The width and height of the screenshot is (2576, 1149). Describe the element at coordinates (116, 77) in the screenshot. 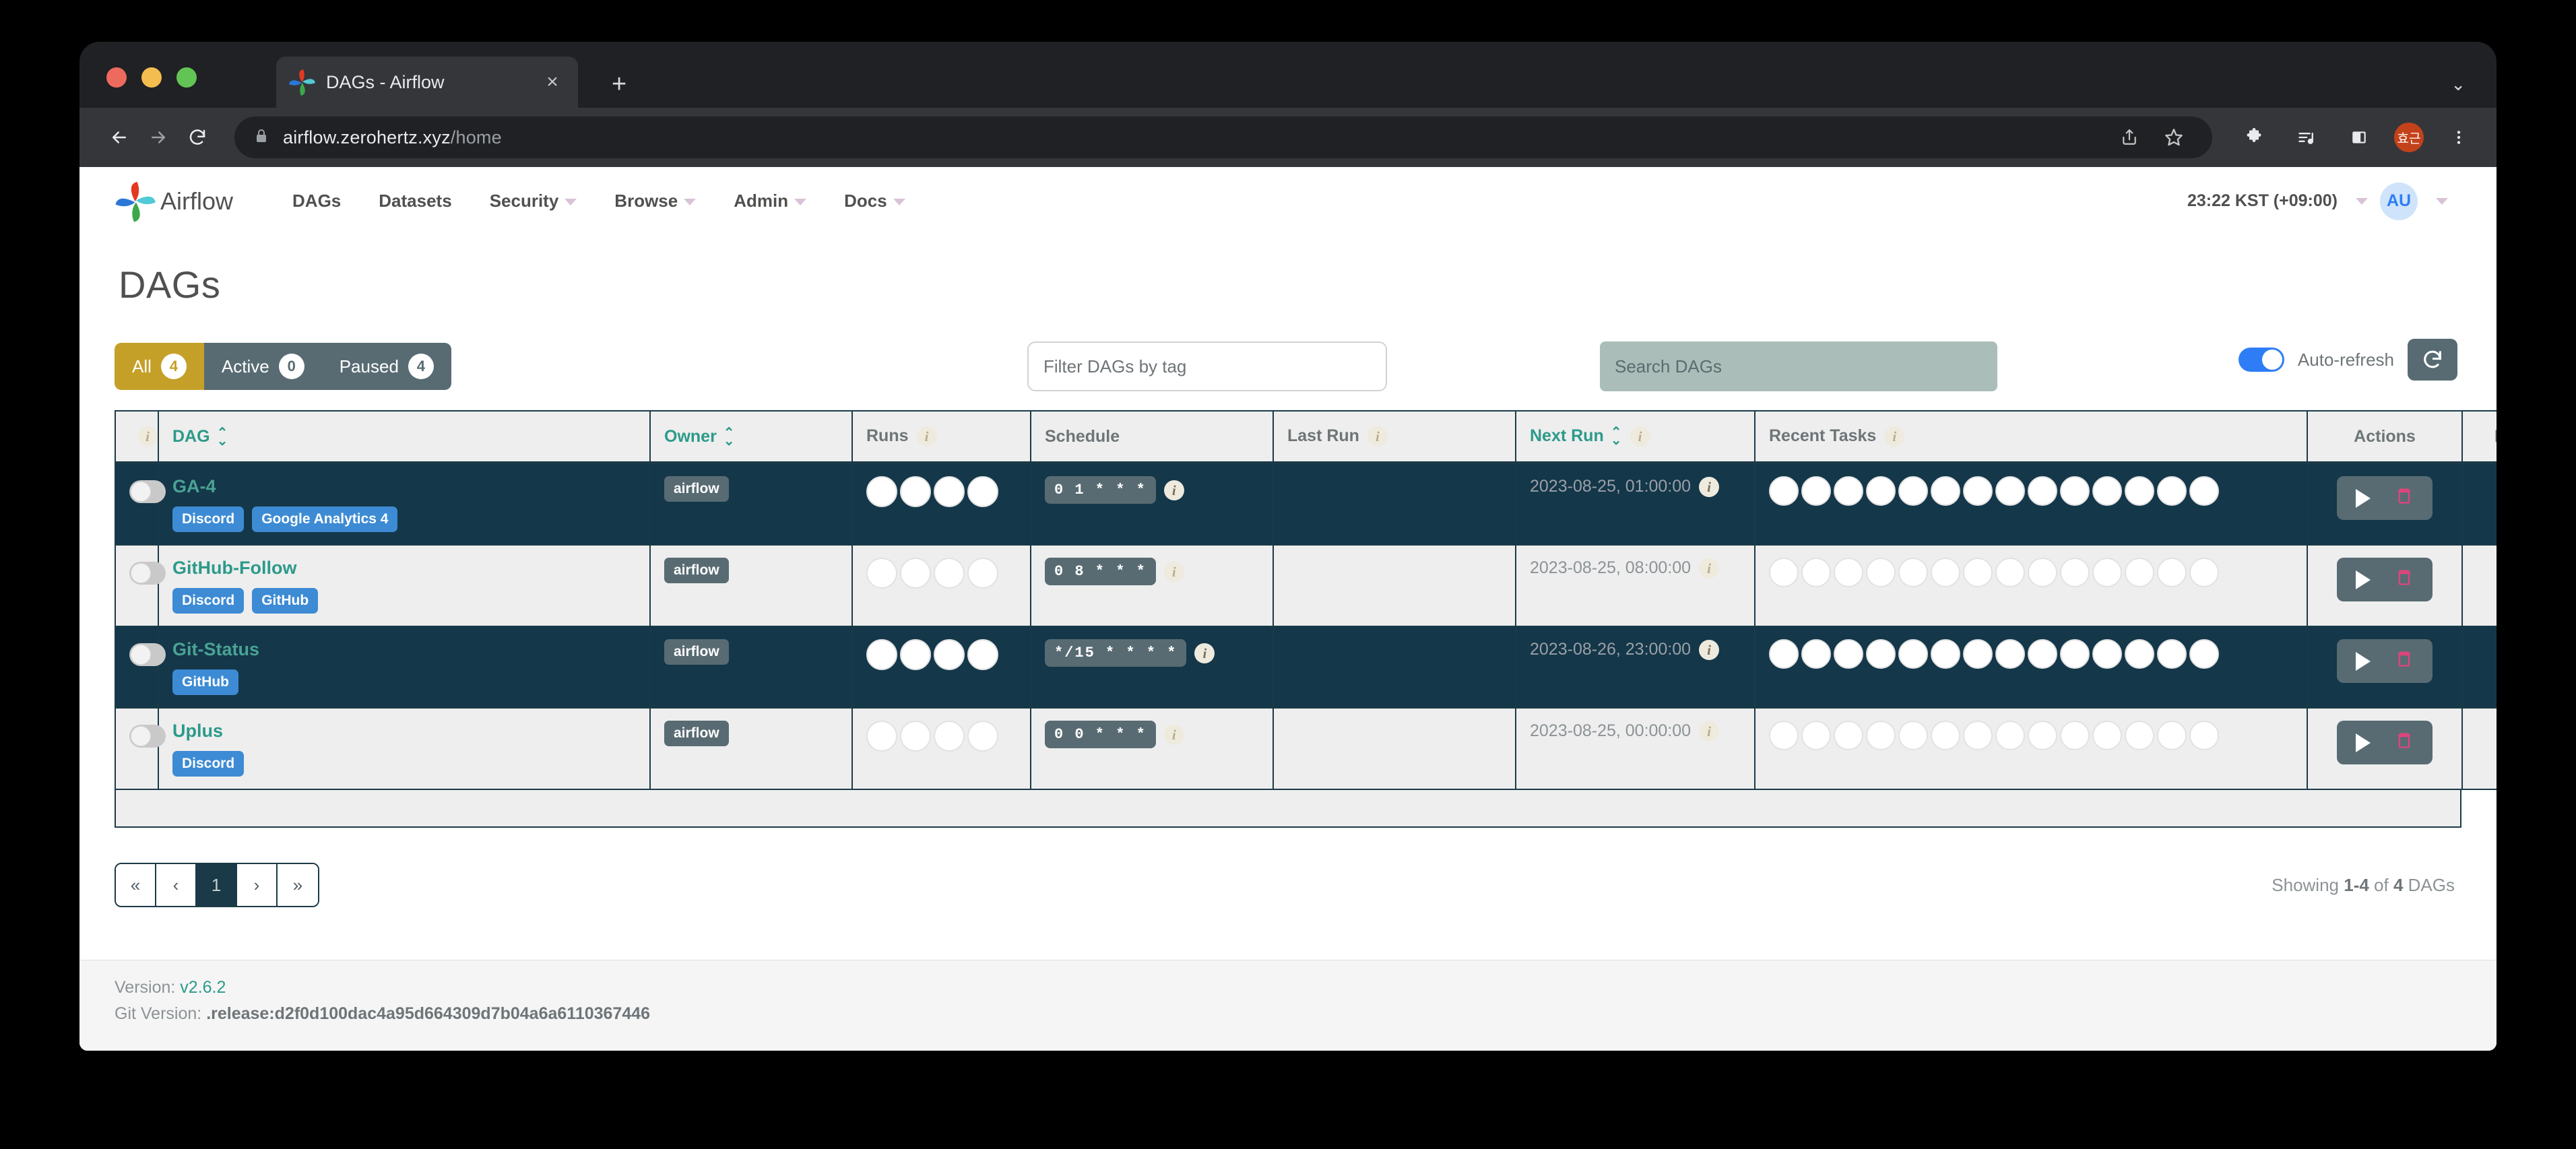

I see `close-window-button` at that location.